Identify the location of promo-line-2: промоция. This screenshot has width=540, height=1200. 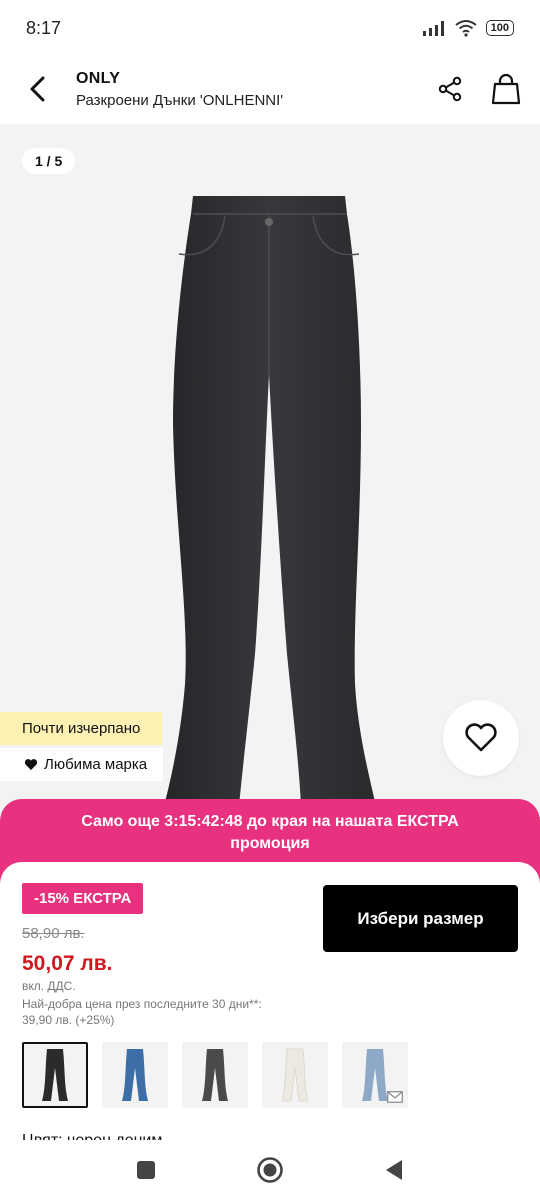
(270, 843).